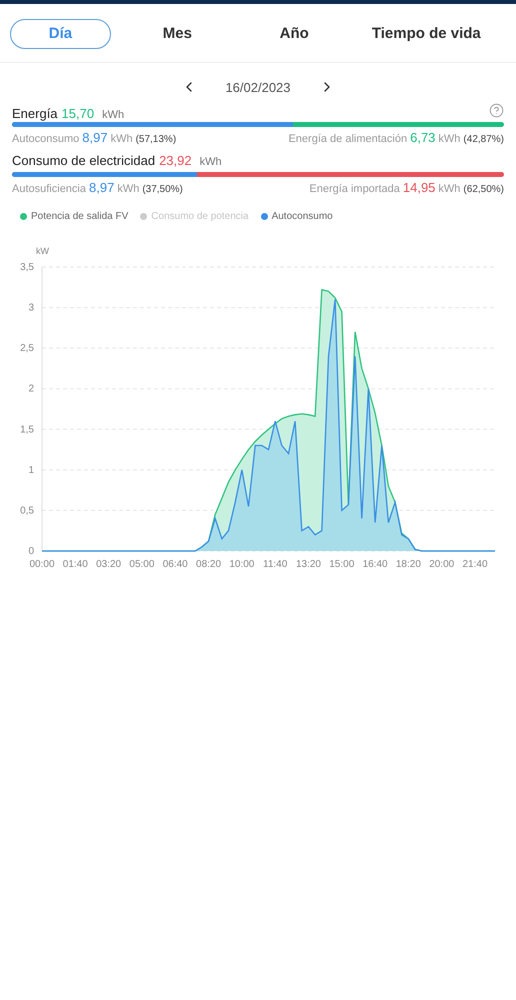  What do you see at coordinates (241, 564) in the screenshot?
I see `axis-label: 10:00` at bounding box center [241, 564].